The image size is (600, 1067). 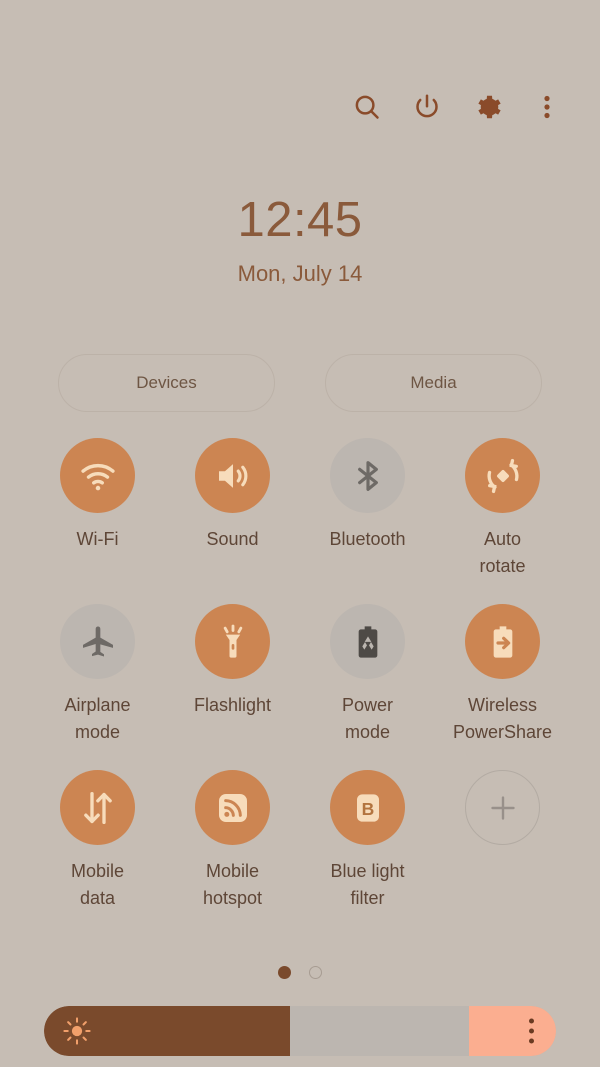 What do you see at coordinates (166, 383) in the screenshot?
I see `devices-button: Devices` at bounding box center [166, 383].